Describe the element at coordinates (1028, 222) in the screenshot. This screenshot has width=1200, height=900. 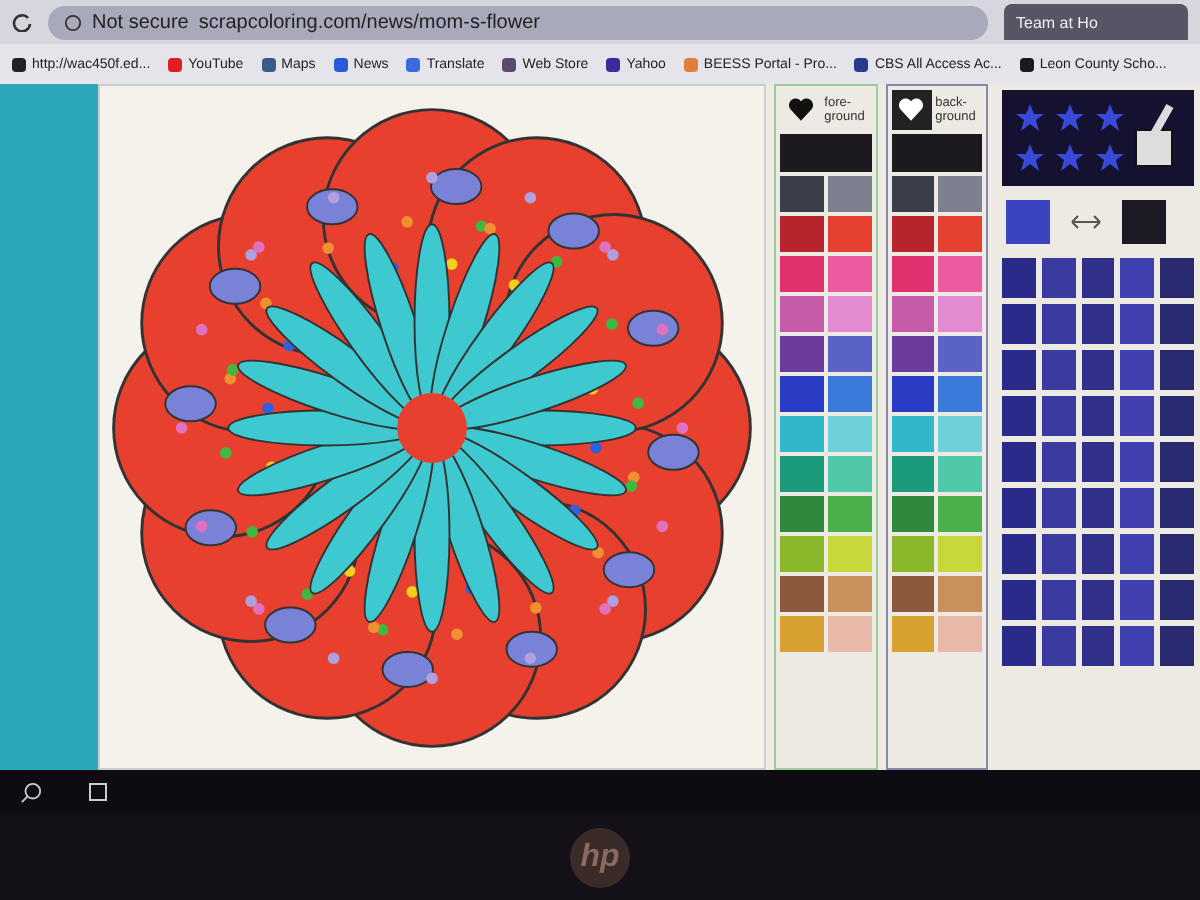
I see `foreground-swatch` at that location.